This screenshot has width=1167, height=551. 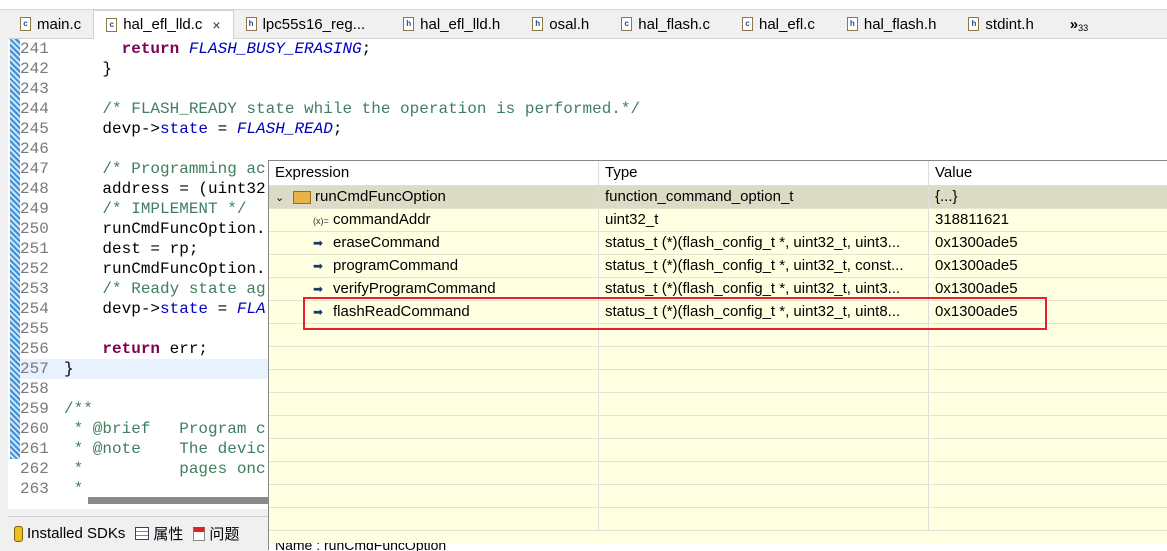 What do you see at coordinates (15, 249) in the screenshot?
I see `change-ruler` at bounding box center [15, 249].